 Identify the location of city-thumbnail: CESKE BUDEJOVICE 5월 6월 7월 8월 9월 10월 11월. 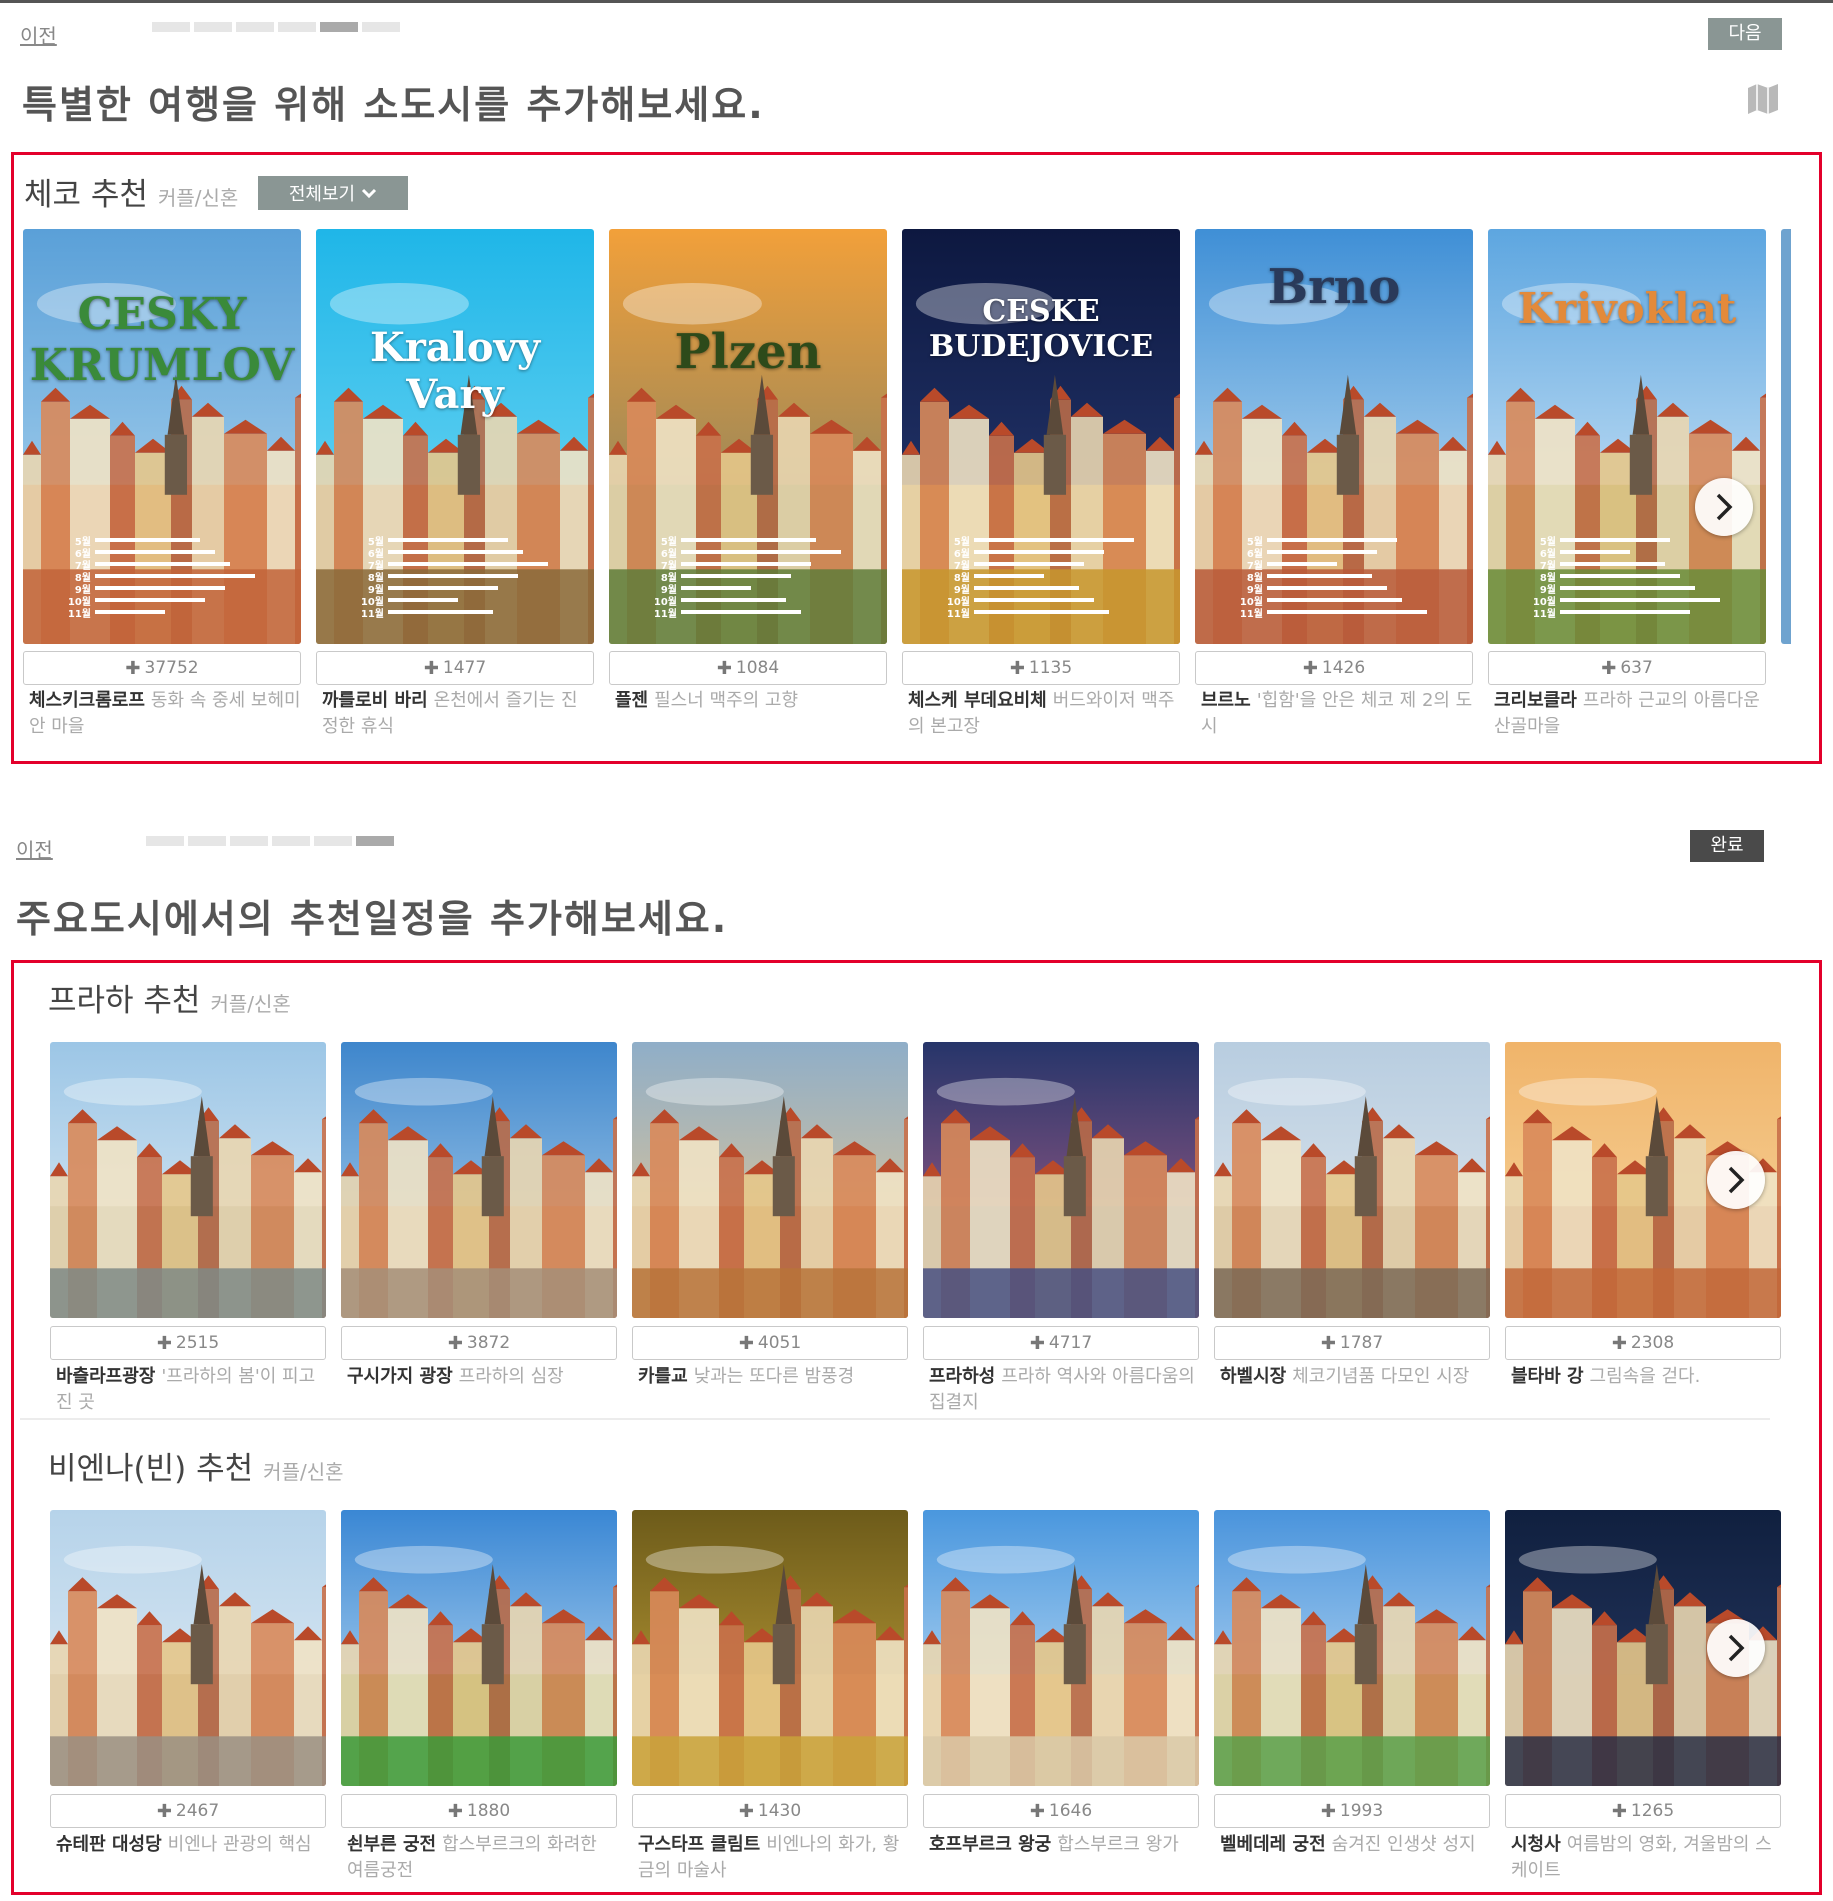
(1041, 436).